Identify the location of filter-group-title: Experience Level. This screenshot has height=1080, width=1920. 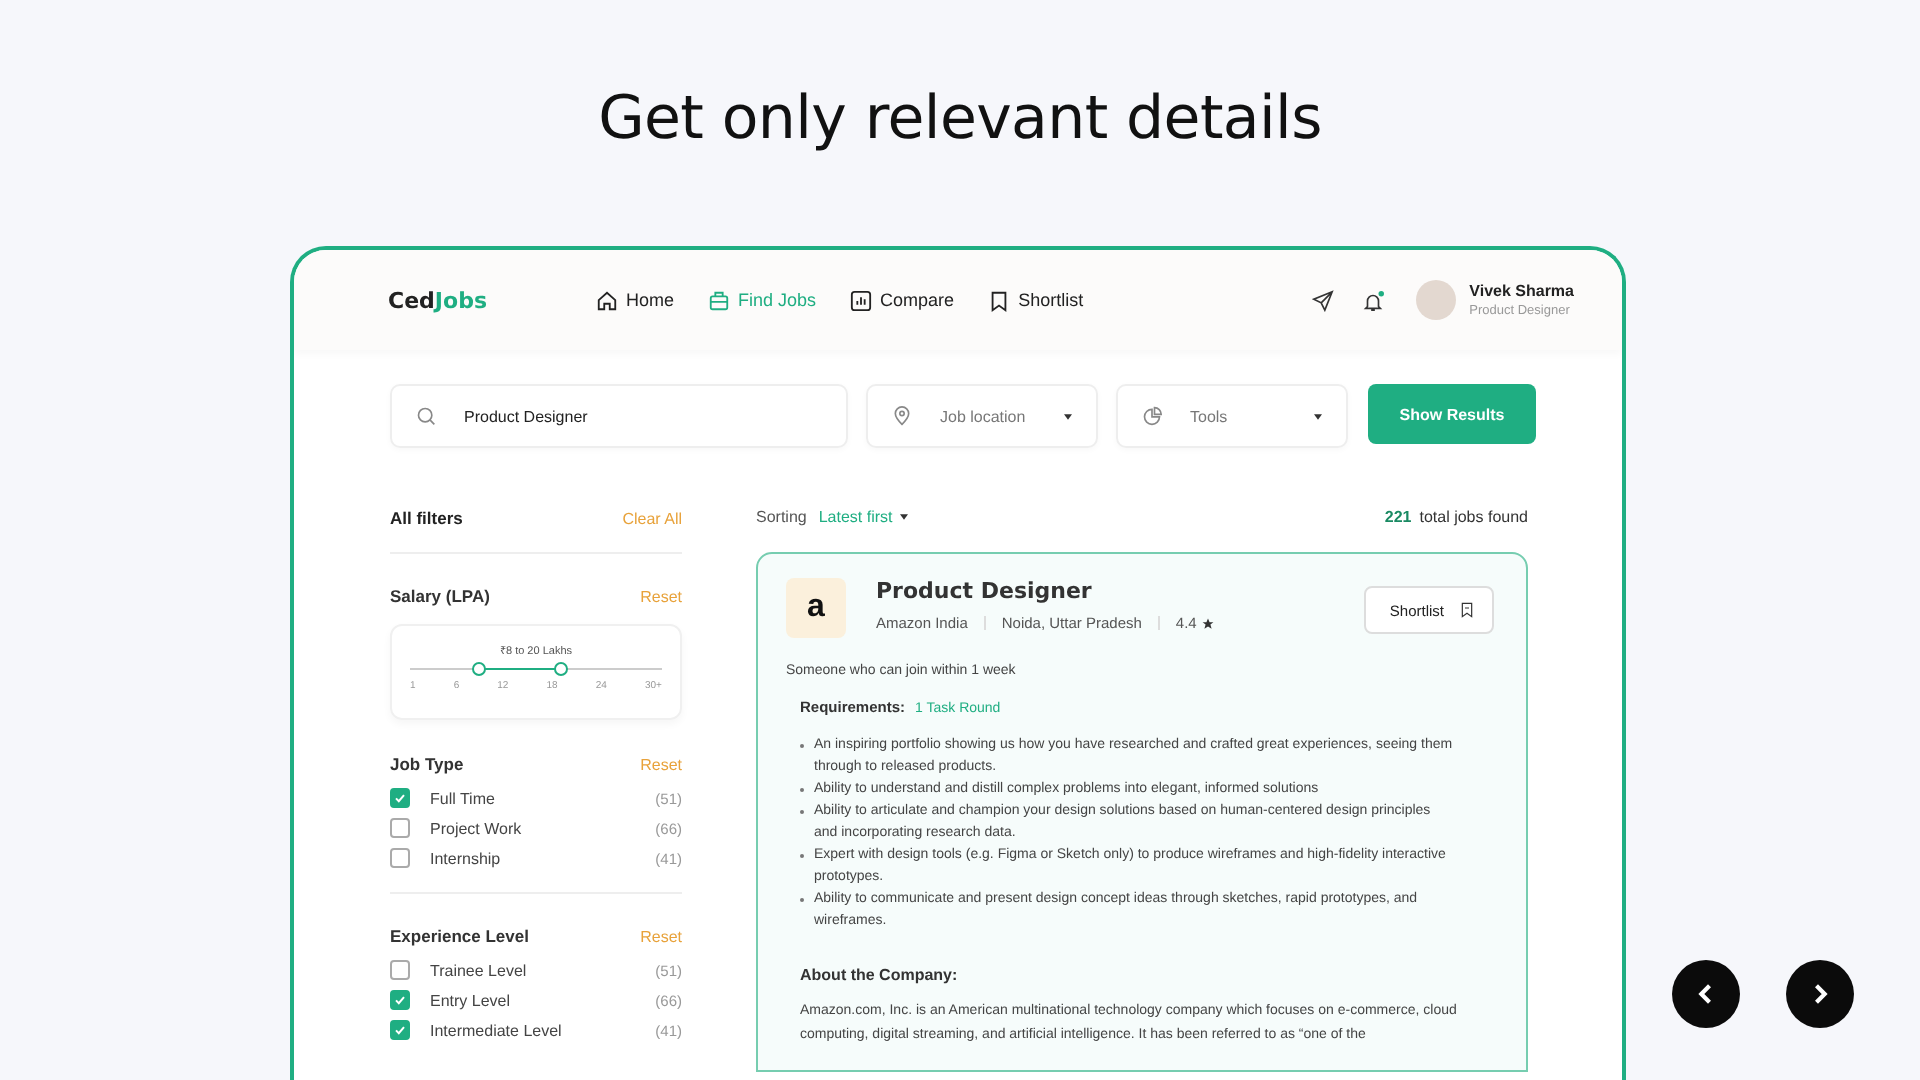
(459, 936).